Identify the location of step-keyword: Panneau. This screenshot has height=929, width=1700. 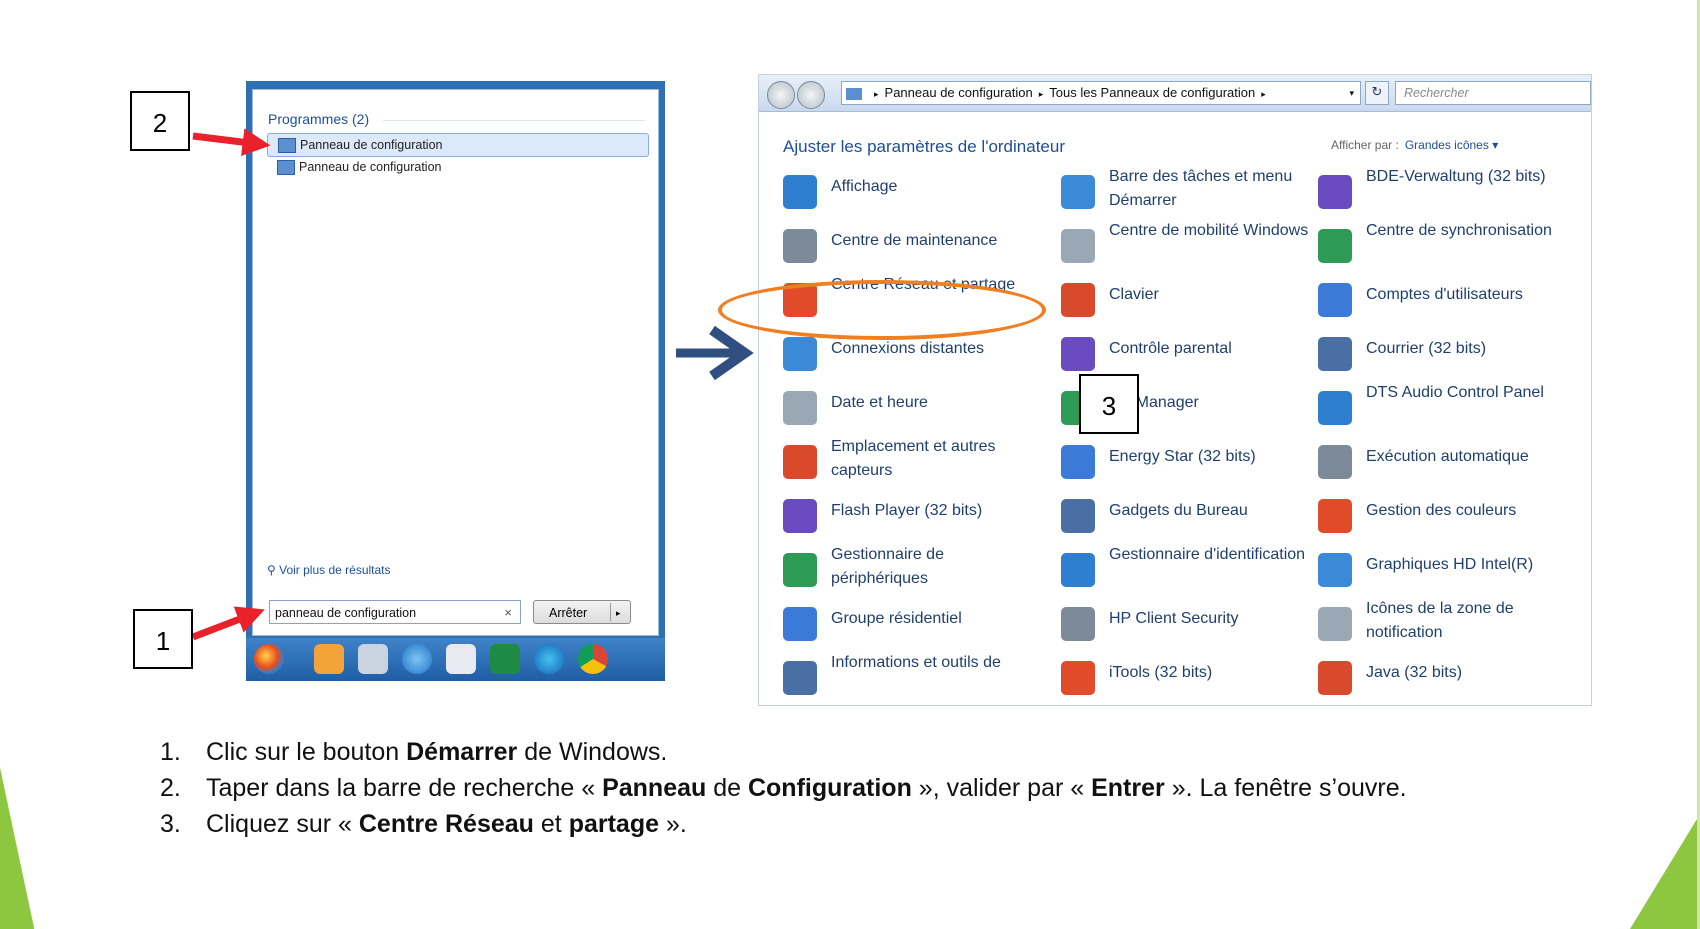
(654, 788).